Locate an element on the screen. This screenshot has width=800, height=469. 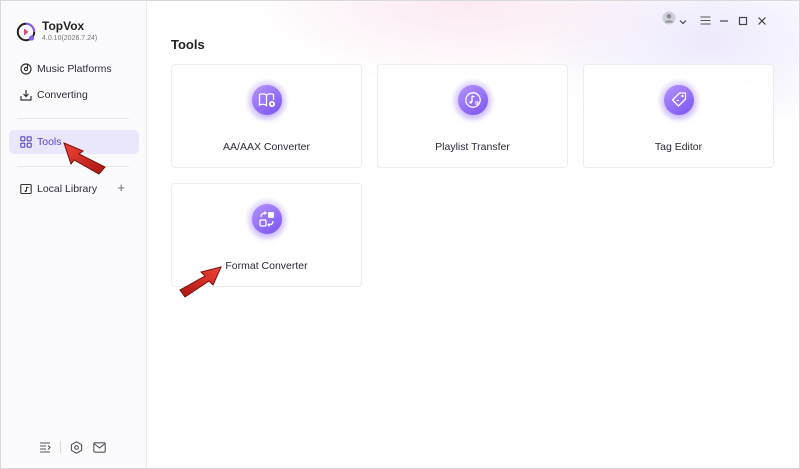
download-tray-icon is located at coordinates (26, 95).